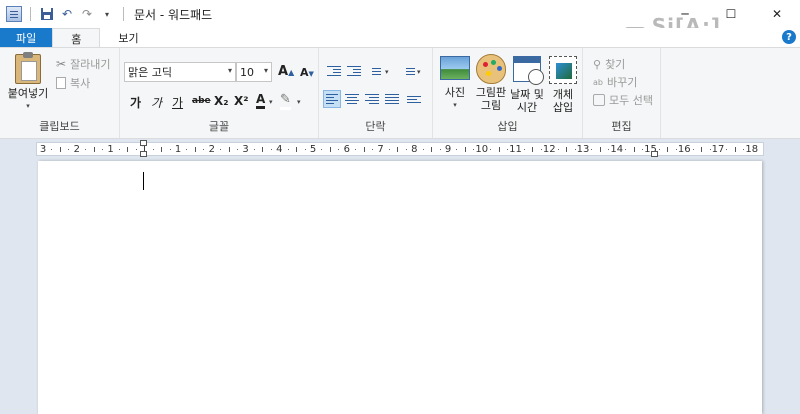 This screenshot has height=414, width=800. I want to click on find-label: 찾기, so click(615, 64).